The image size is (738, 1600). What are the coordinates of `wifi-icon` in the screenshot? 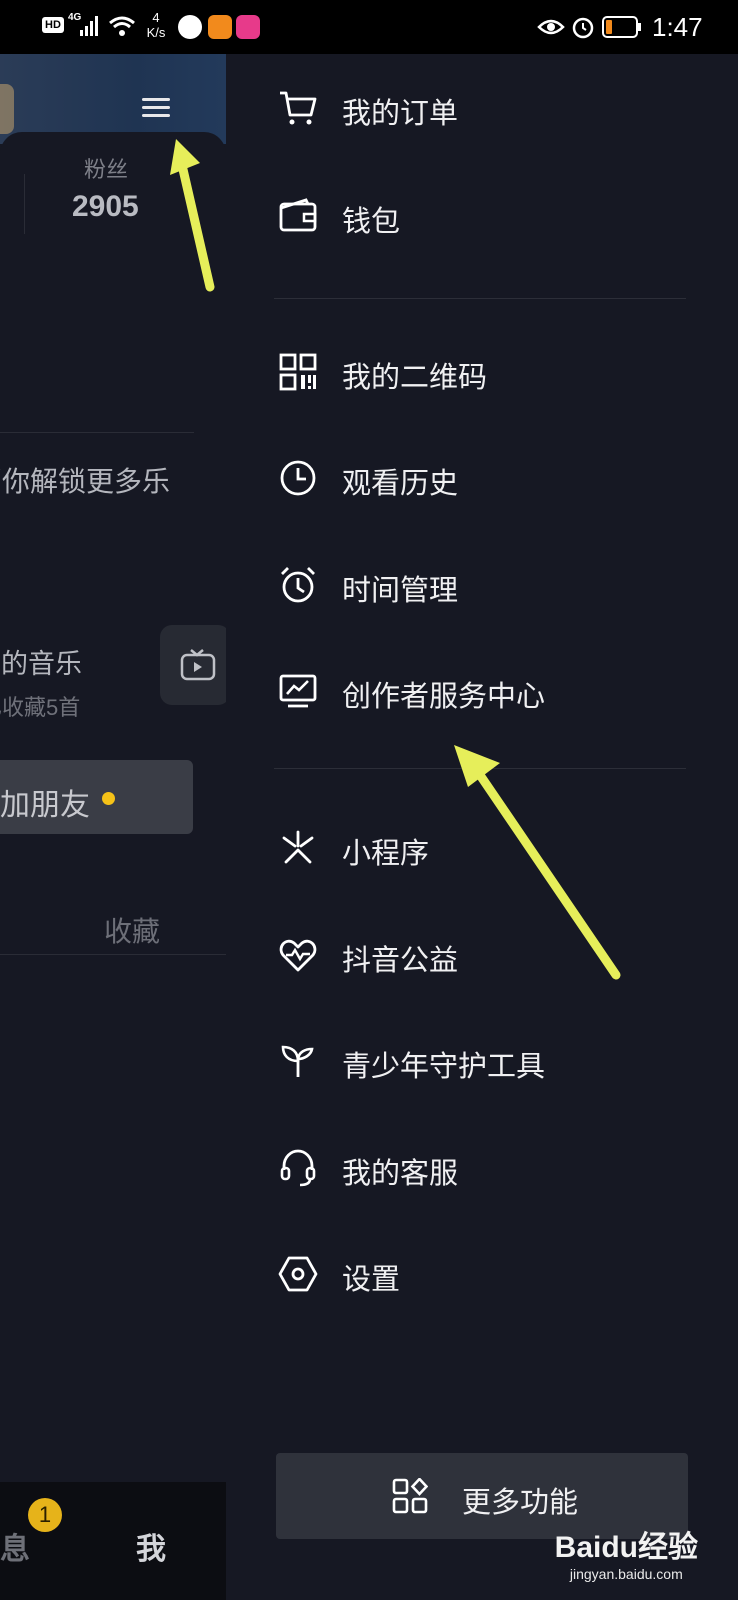 It's located at (122, 26).